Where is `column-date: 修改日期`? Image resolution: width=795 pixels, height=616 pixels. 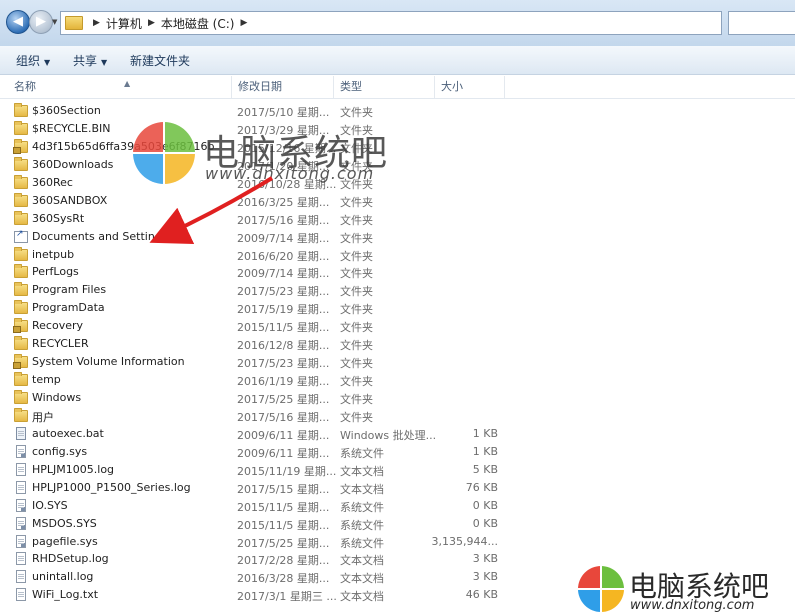 column-date: 修改日期 is located at coordinates (283, 87).